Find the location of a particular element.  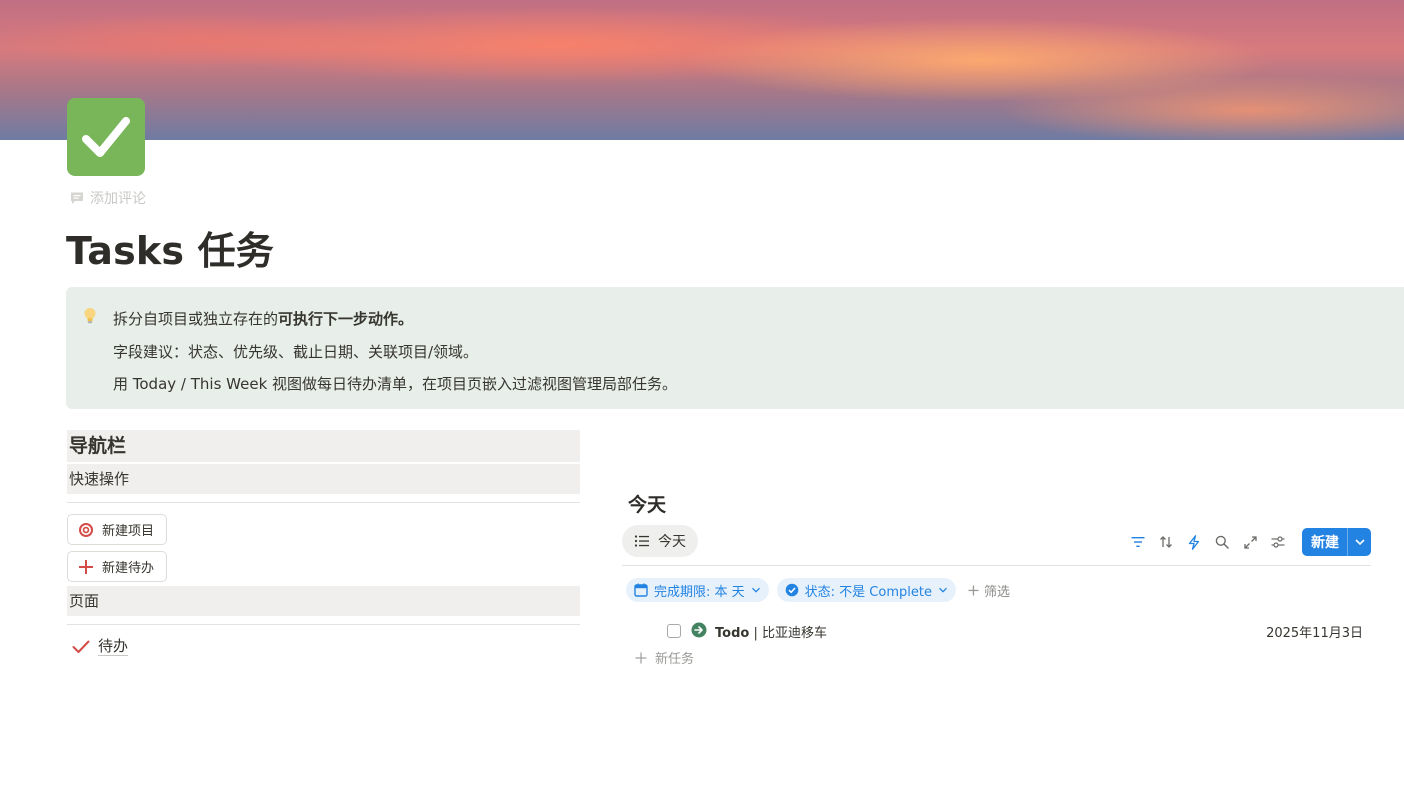

sort-icon is located at coordinates (1166, 542).